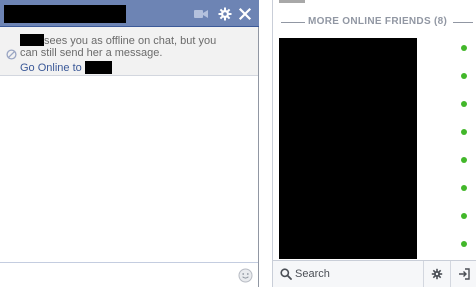  Describe the element at coordinates (348, 274) in the screenshot. I see `search-input: Search` at that location.